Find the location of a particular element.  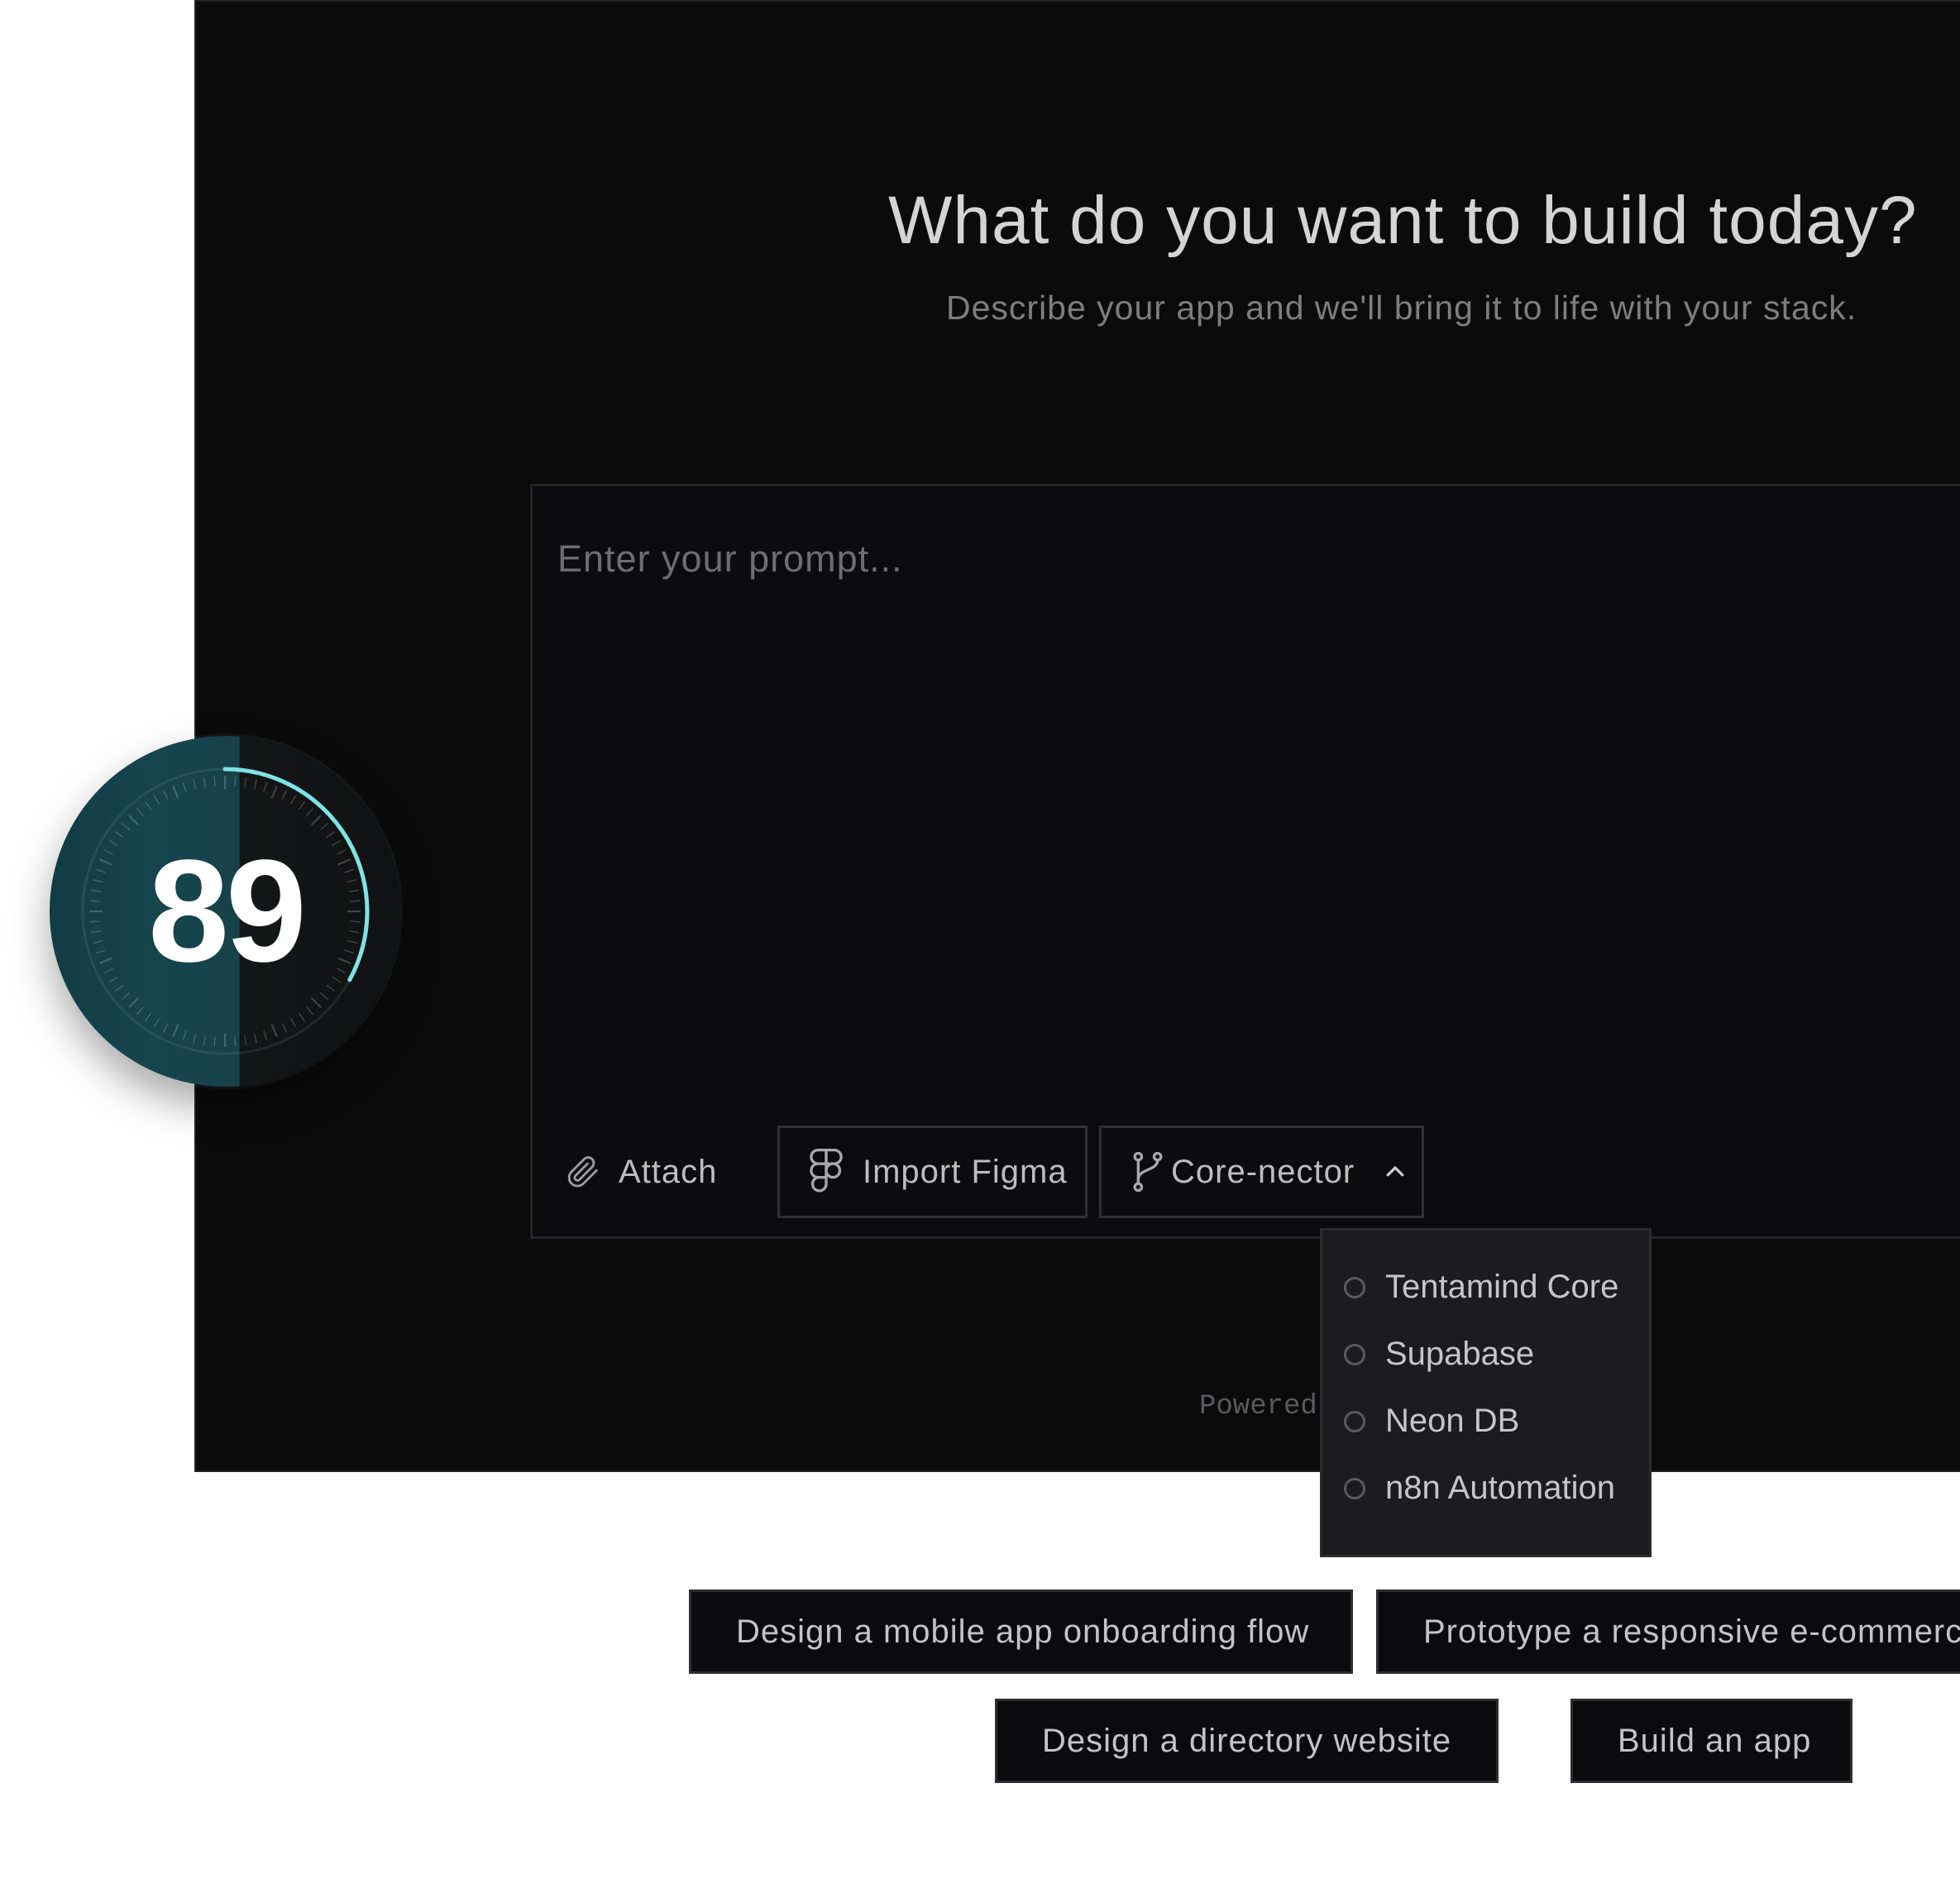

suggestion-chip: Build an app is located at coordinates (1711, 1741).